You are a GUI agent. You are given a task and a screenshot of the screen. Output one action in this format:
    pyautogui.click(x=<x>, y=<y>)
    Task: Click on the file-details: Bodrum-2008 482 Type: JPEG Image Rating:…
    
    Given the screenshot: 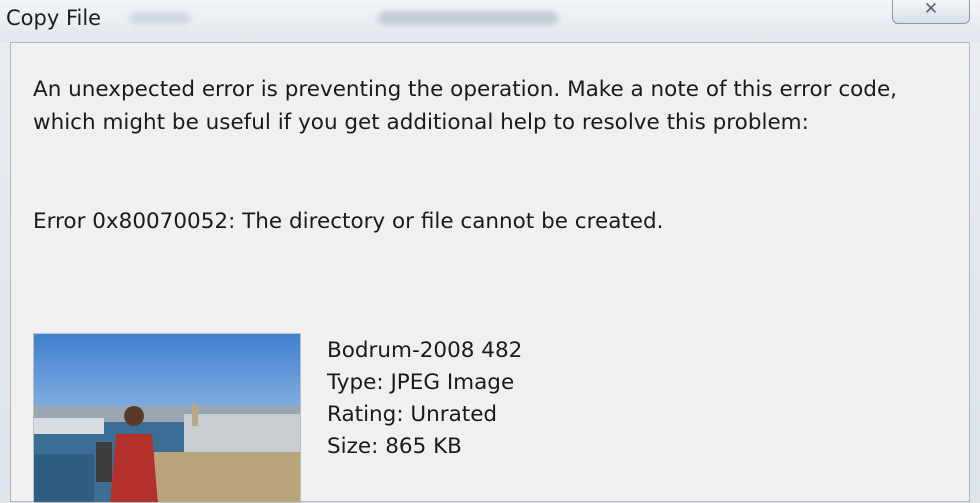 What is the action you would take?
    pyautogui.click(x=424, y=399)
    